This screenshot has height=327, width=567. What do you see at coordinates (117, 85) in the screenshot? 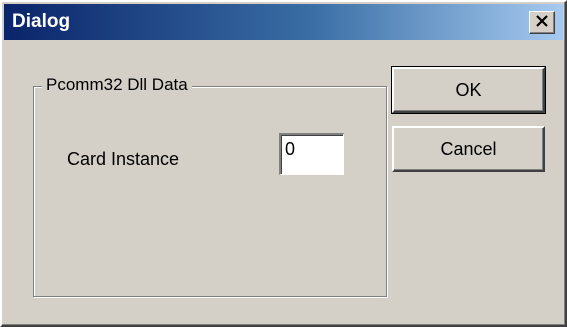
I see `group-box-legend: Pcomm32 Dll Data` at bounding box center [117, 85].